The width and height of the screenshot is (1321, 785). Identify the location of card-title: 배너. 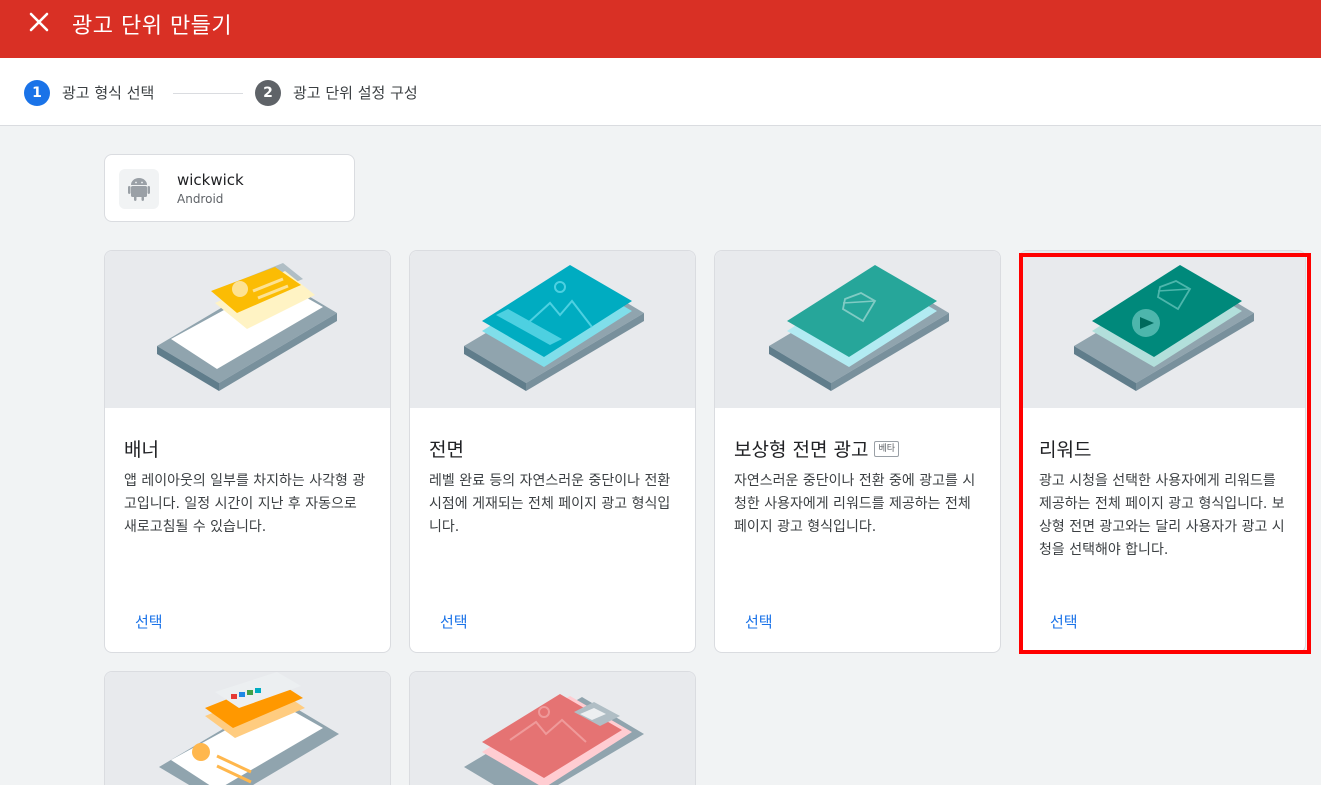
(141, 450).